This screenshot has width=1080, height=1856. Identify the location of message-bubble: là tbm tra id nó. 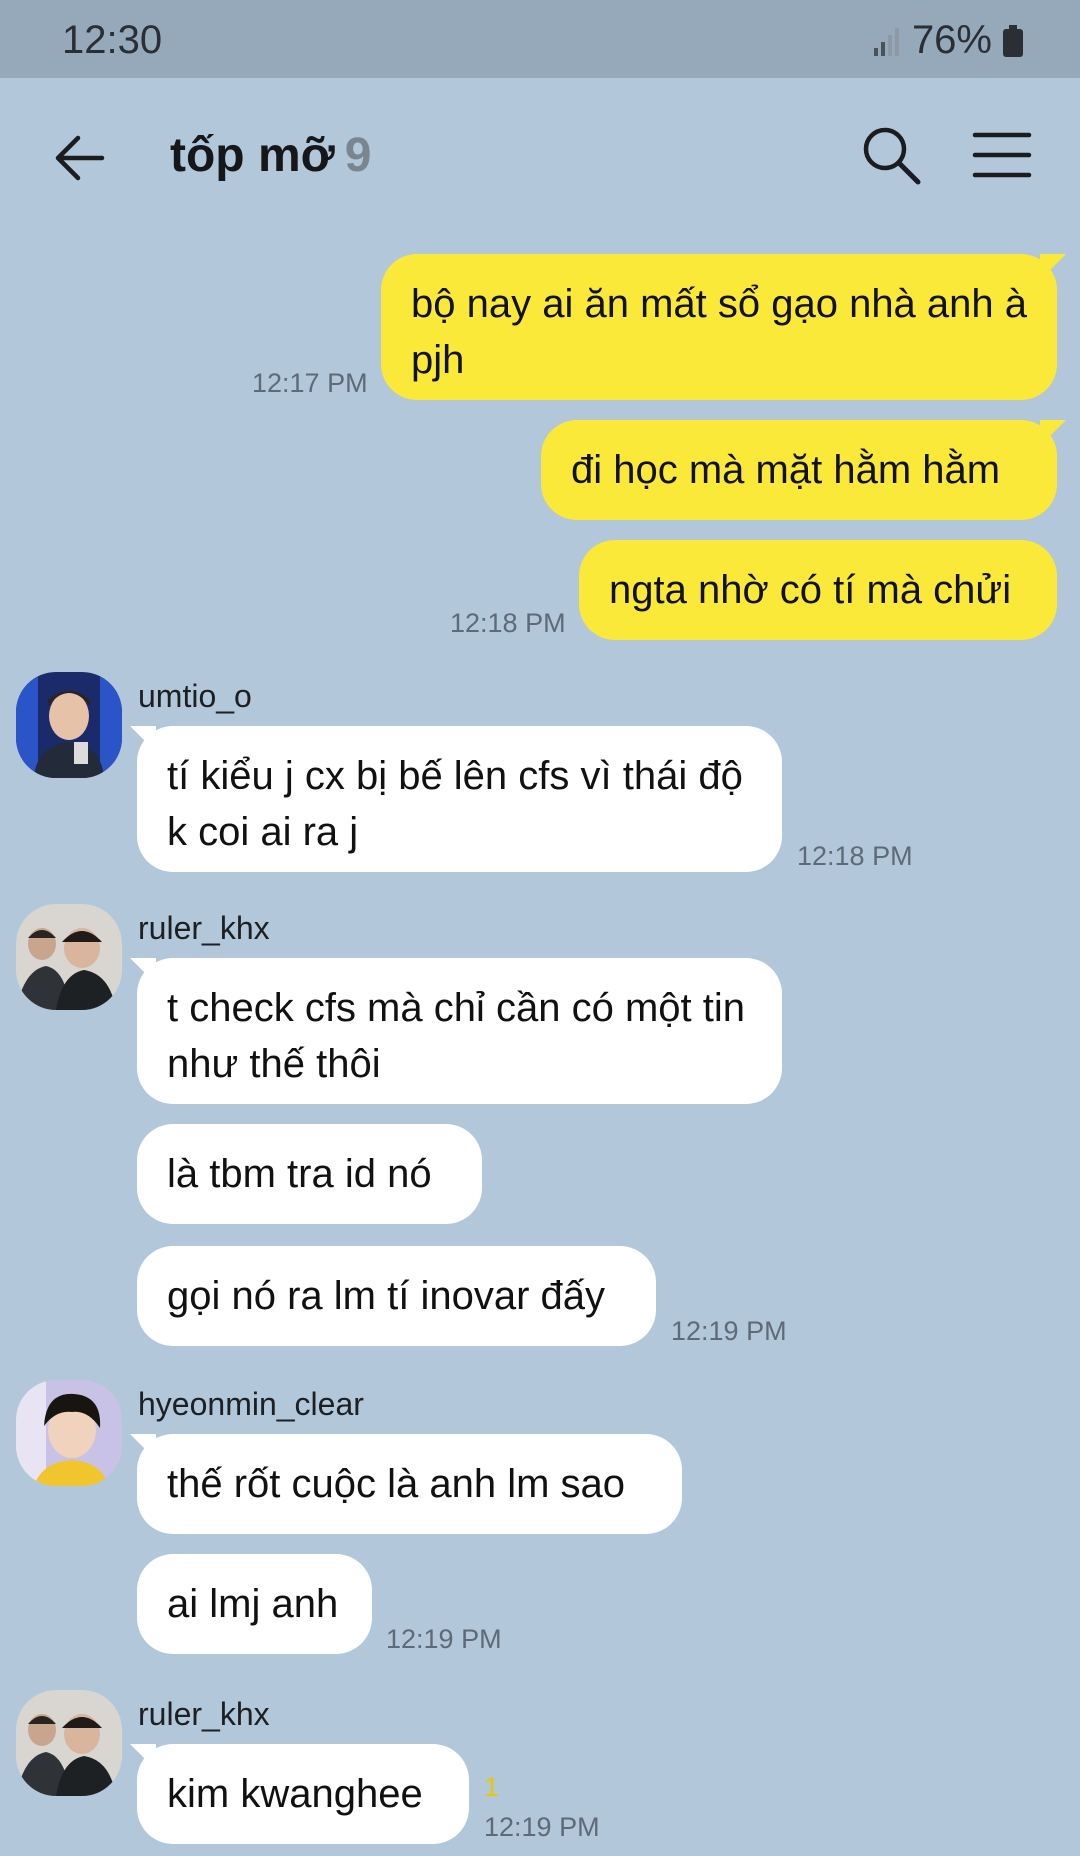
(309, 1174).